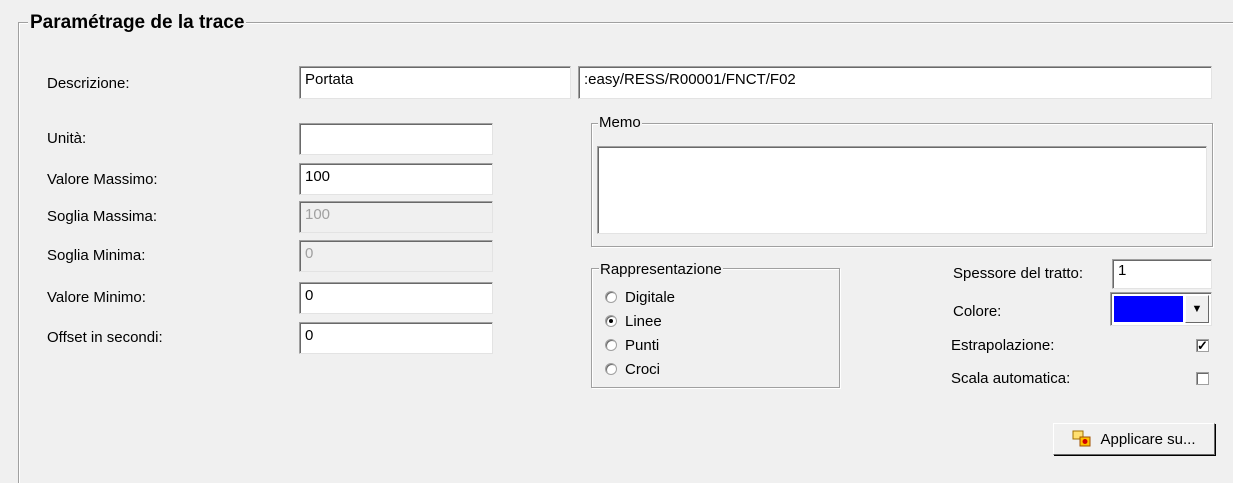 This screenshot has height=483, width=1233. What do you see at coordinates (396, 298) in the screenshot?
I see `valore-minimo-input: 0` at bounding box center [396, 298].